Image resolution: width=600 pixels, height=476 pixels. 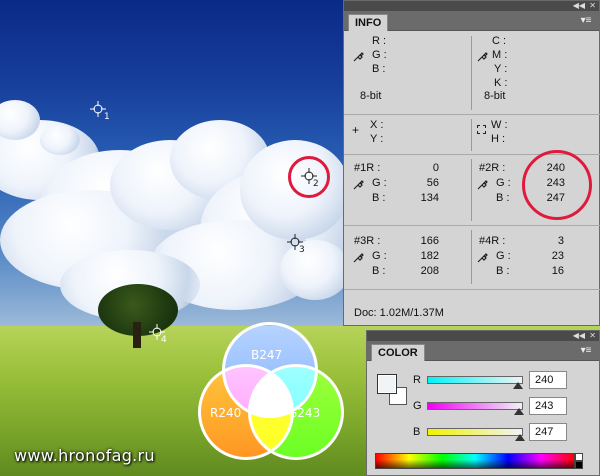 What do you see at coordinates (503, 198) in the screenshot?
I see `sampler-2-b-label: B :` at bounding box center [503, 198].